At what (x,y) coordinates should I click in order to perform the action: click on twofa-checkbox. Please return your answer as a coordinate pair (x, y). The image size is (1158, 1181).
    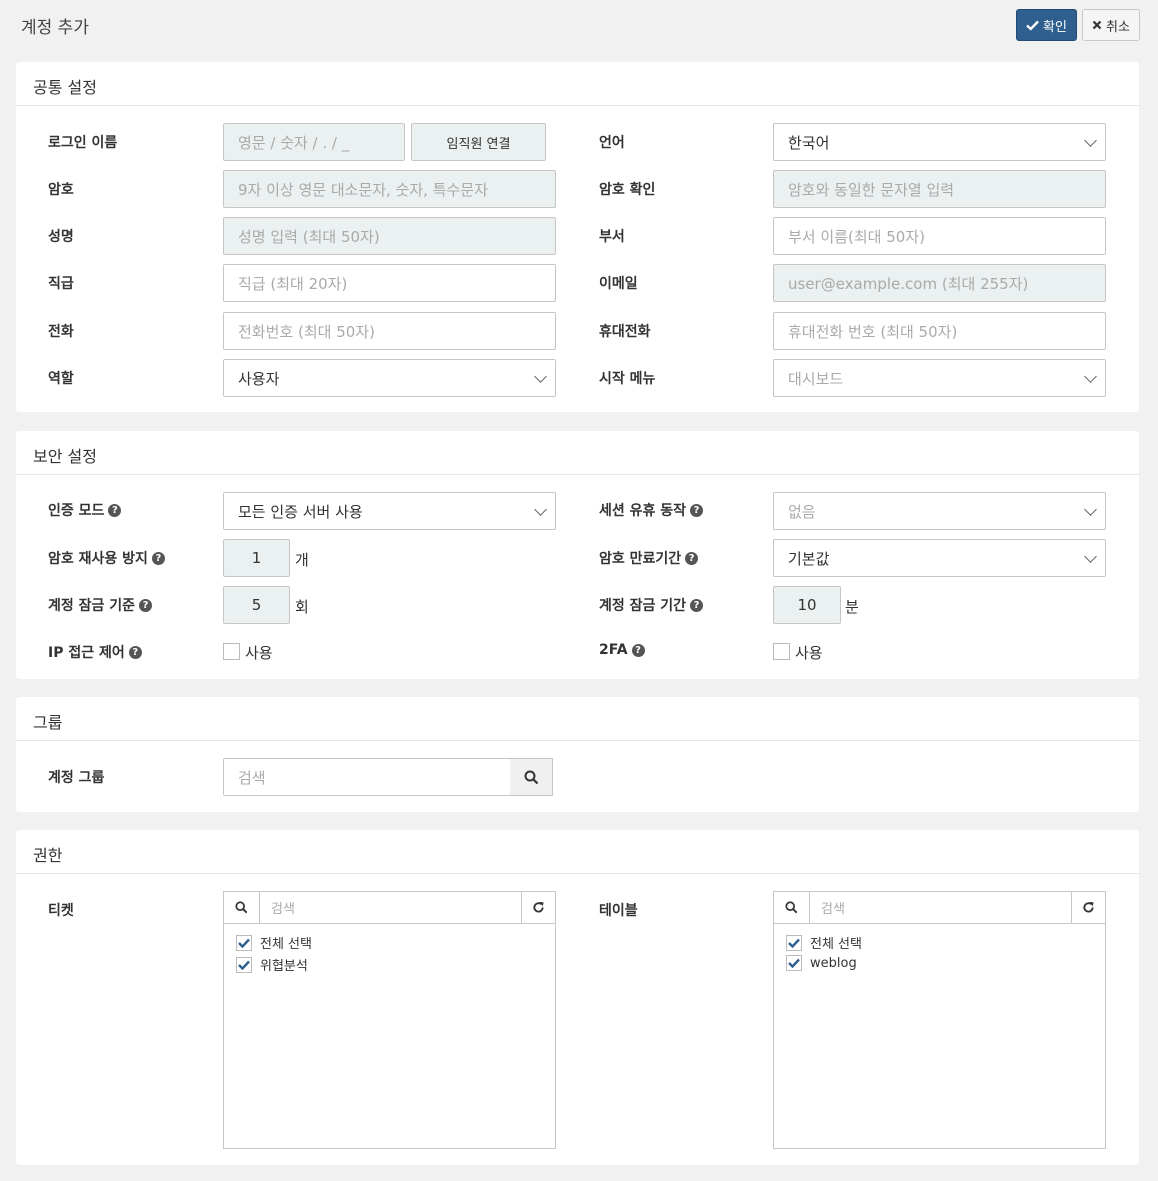
    Looking at the image, I should click on (781, 651).